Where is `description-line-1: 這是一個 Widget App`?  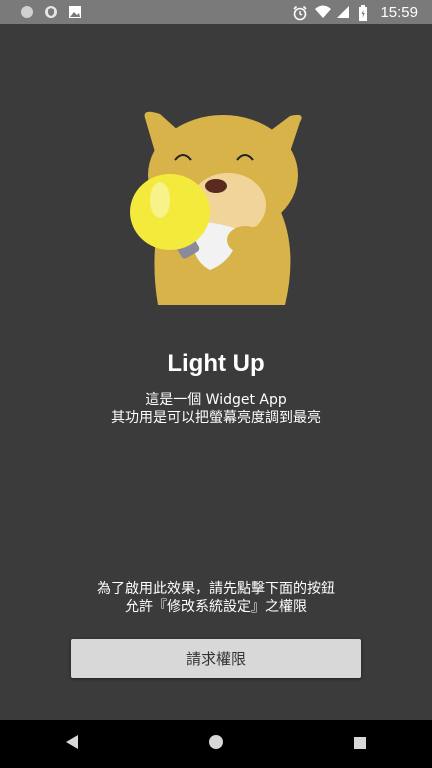
description-line-1: 這是一個 Widget App is located at coordinates (216, 400).